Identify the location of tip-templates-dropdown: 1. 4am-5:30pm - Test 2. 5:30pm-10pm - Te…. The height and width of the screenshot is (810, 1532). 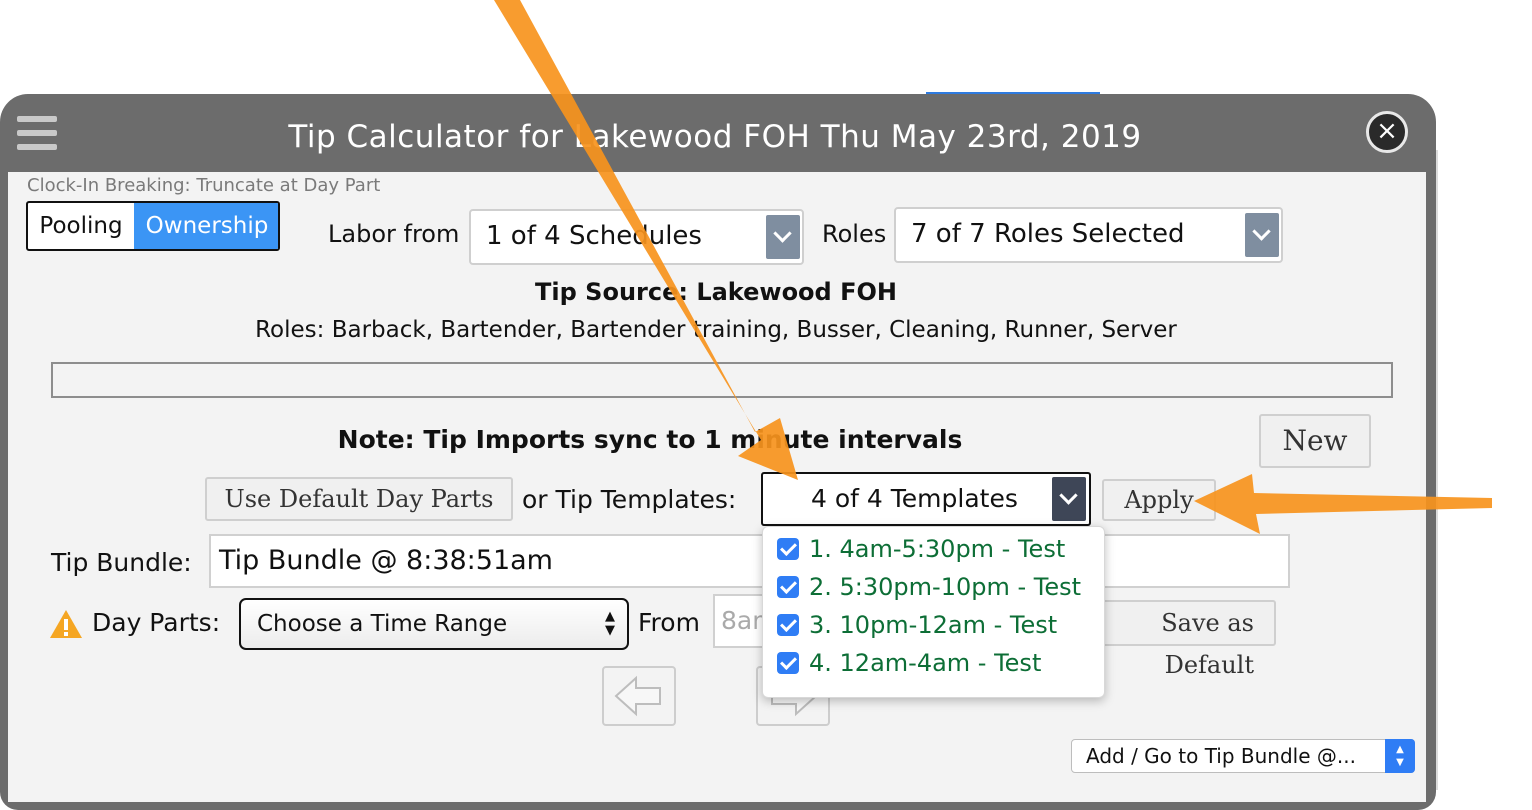
(933, 612).